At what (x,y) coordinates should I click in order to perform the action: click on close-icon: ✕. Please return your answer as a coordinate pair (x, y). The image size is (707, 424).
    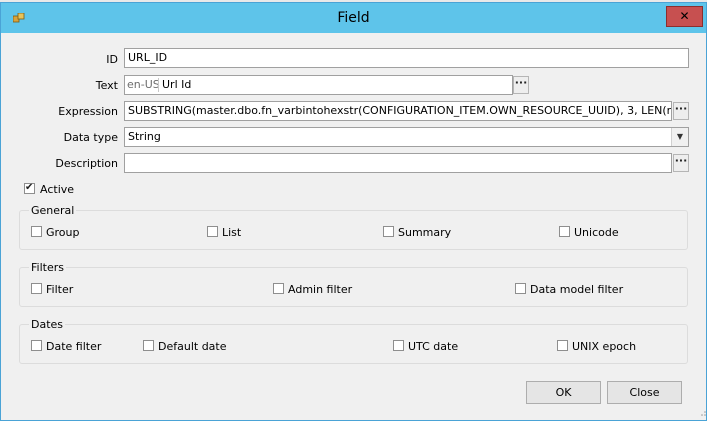
    Looking at the image, I should click on (684, 16).